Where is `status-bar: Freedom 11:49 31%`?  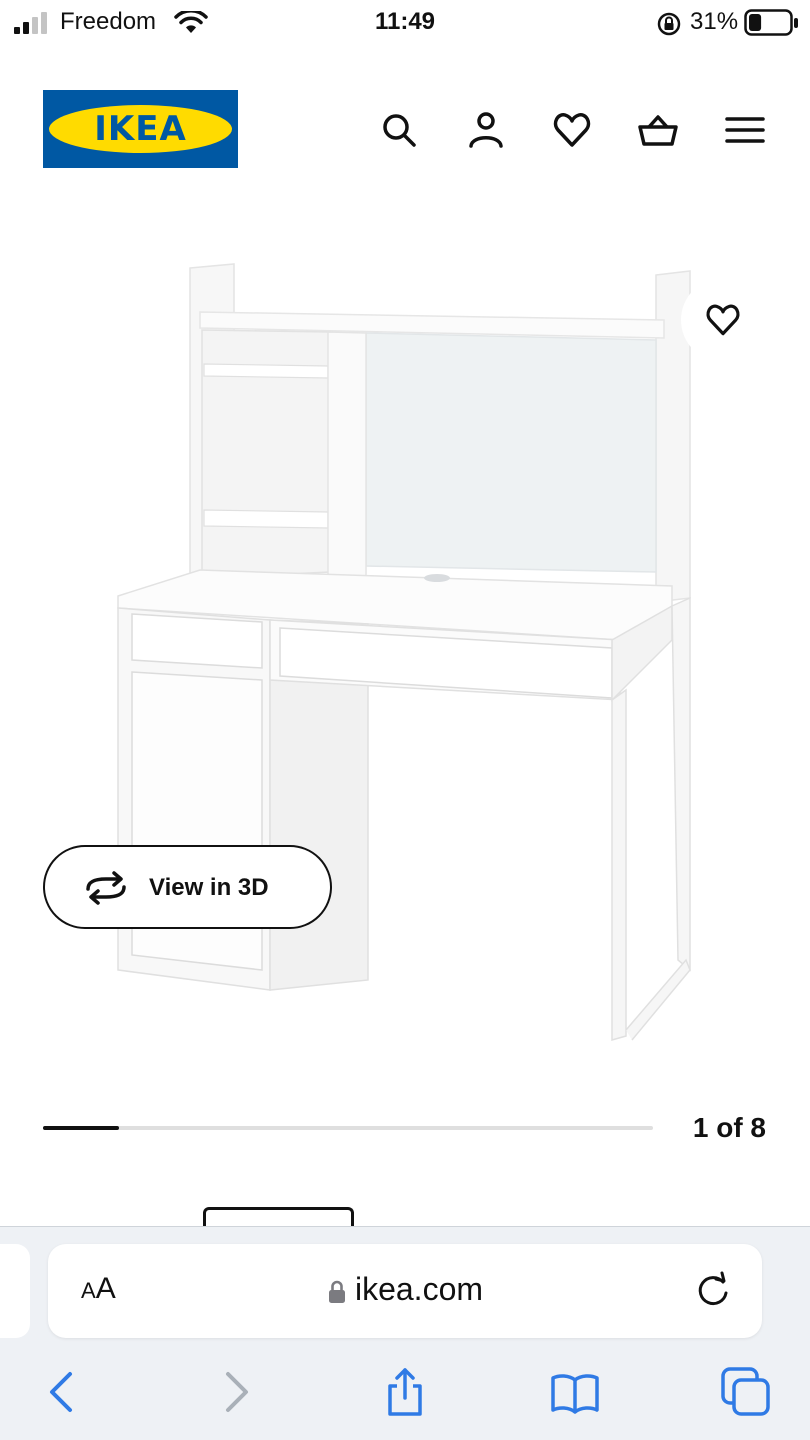 status-bar: Freedom 11:49 31% is located at coordinates (405, 23).